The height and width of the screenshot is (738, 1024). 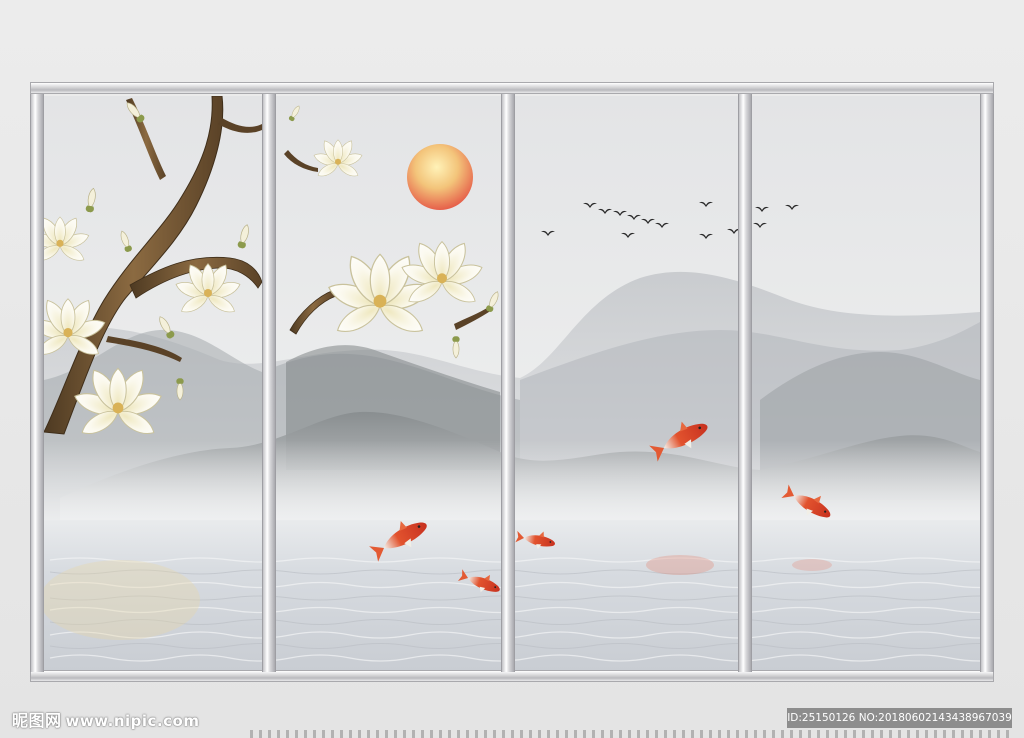 I want to click on site-watermark: 昵图网 www.nipic.com, so click(x=105, y=719).